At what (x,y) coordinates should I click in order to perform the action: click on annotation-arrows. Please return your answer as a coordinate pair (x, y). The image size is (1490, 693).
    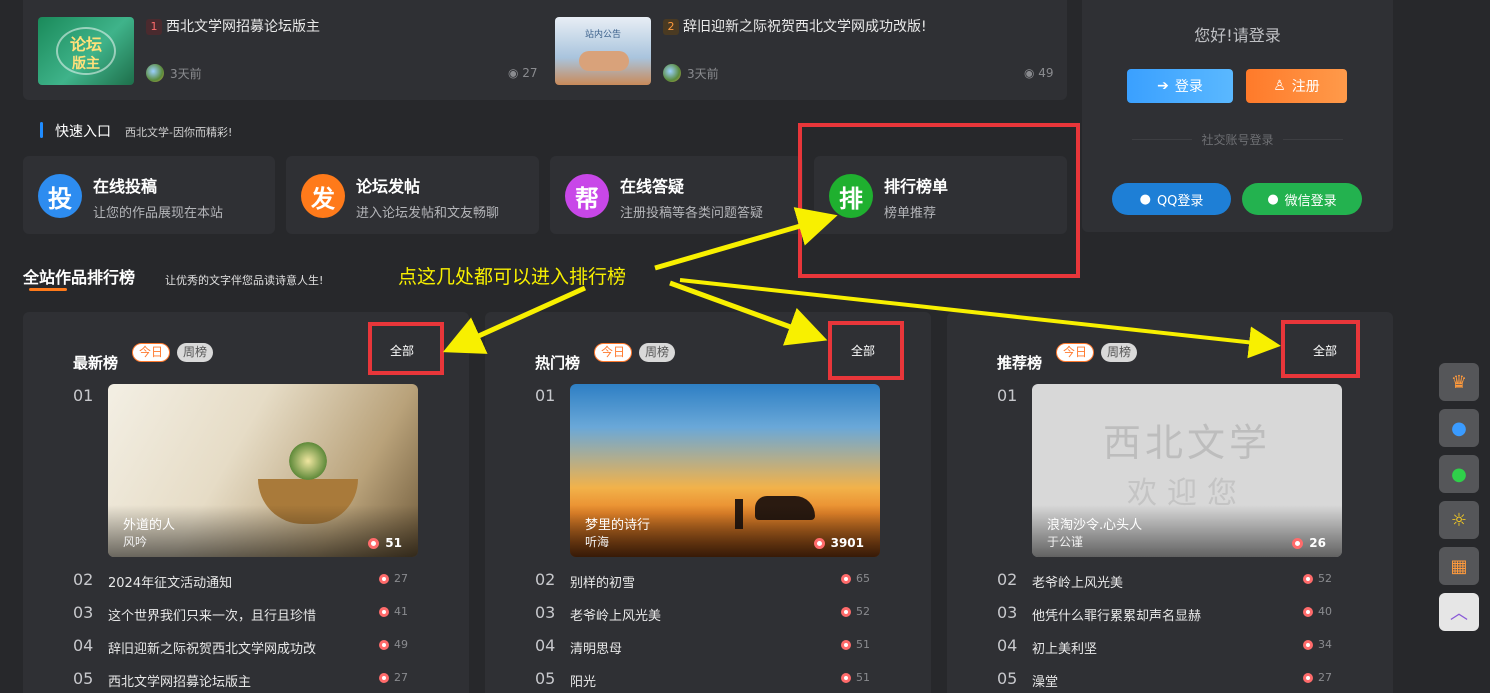
    Looking at the image, I should click on (861, 283).